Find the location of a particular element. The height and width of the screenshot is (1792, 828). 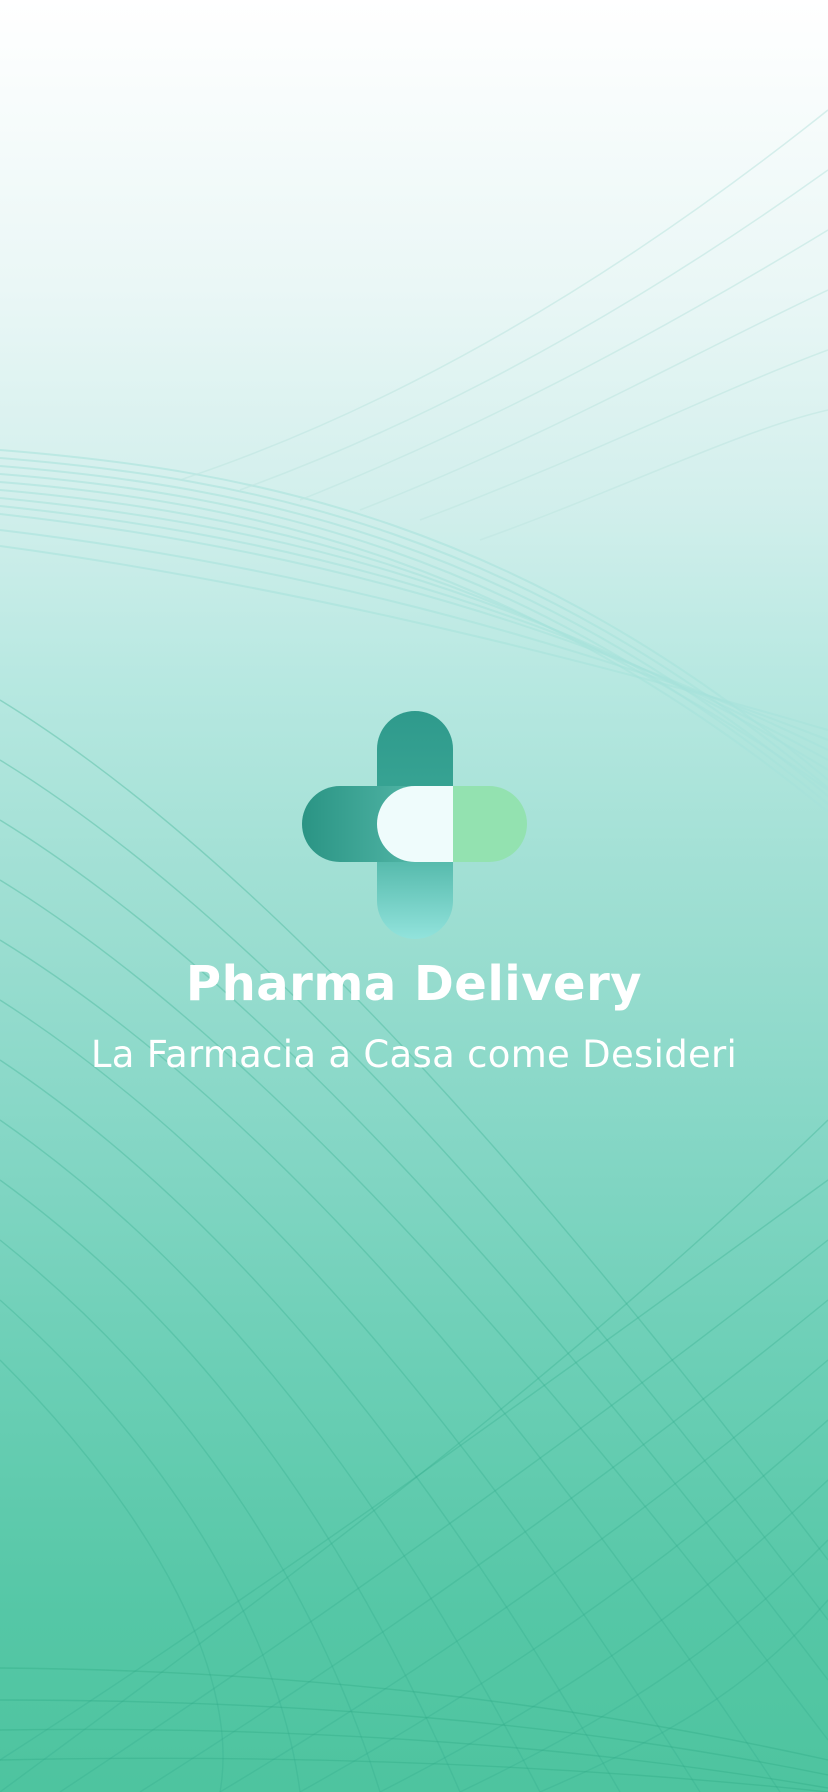

app-tagline: La Farmacia a Casa come Desideri is located at coordinates (414, 1054).